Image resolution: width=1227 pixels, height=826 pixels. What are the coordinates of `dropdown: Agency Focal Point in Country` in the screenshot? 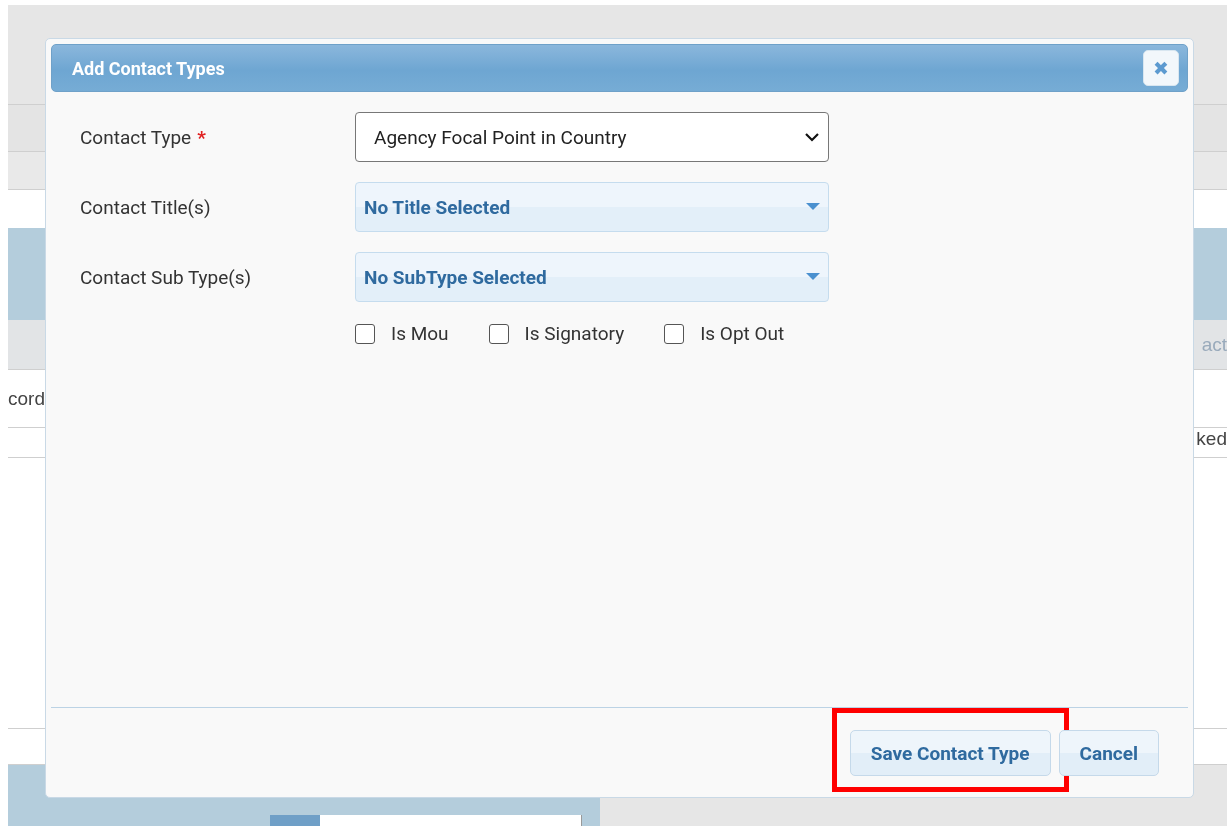 It's located at (592, 137).